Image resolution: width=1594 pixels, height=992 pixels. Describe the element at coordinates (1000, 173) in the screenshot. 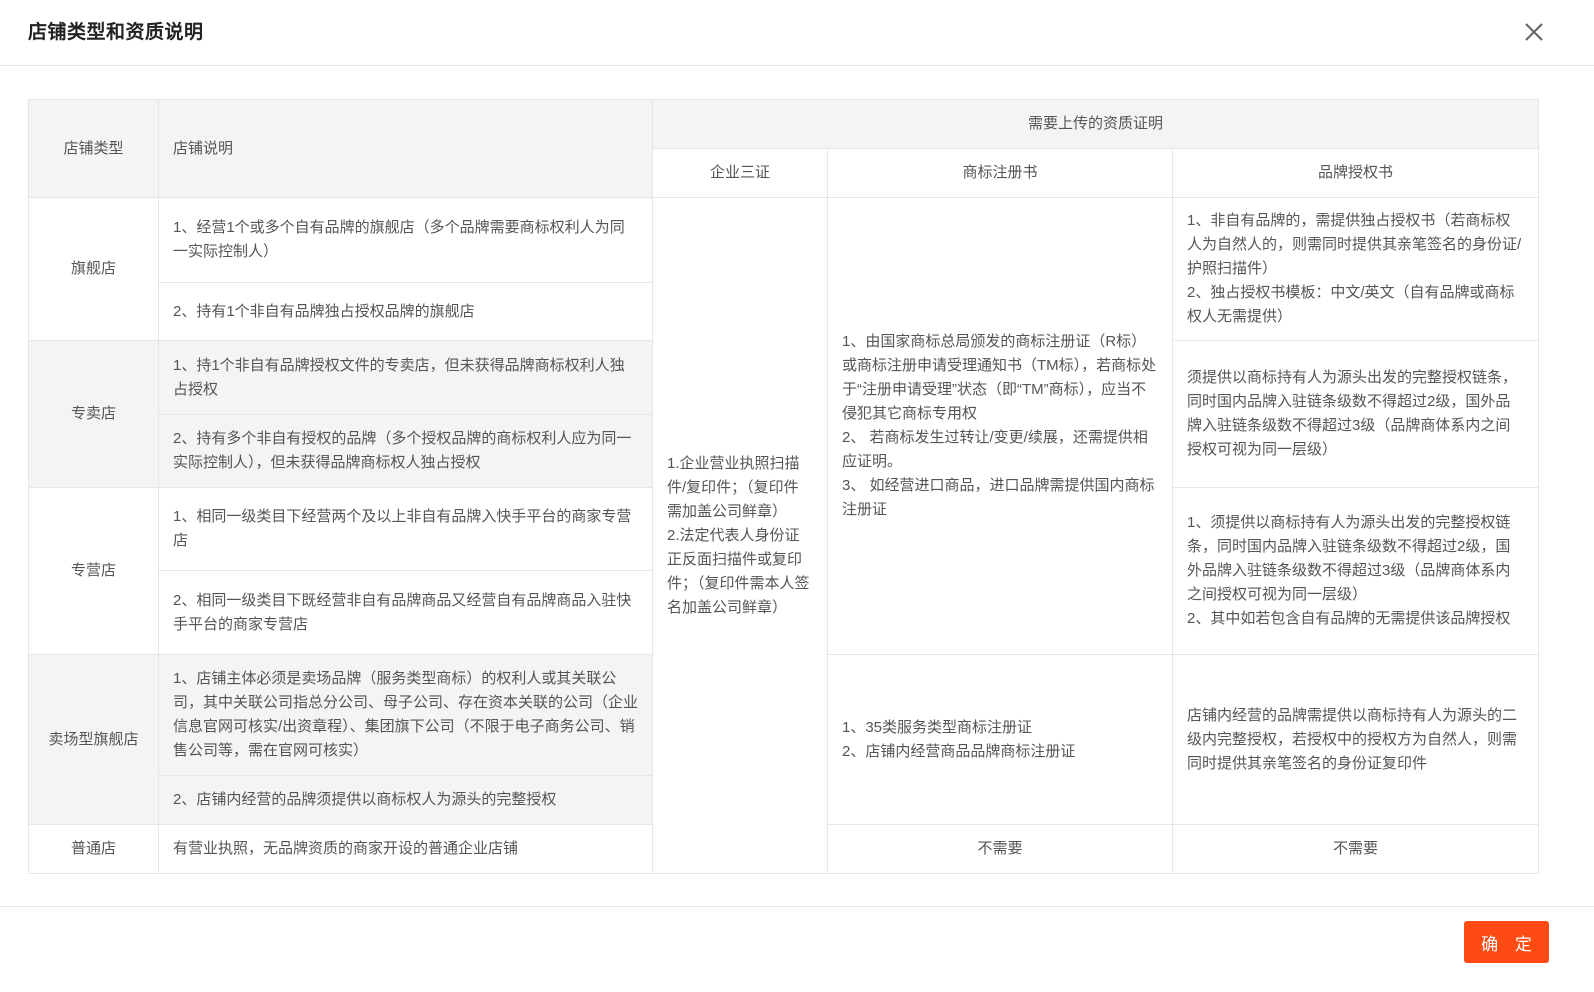

I see `header-trademark: 商标注册书` at that location.